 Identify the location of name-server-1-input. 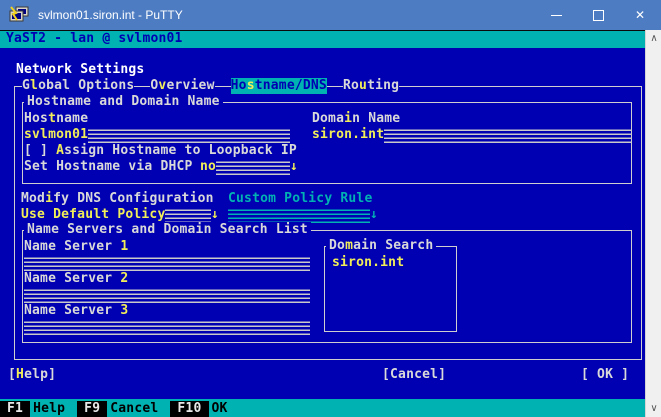
(167, 263).